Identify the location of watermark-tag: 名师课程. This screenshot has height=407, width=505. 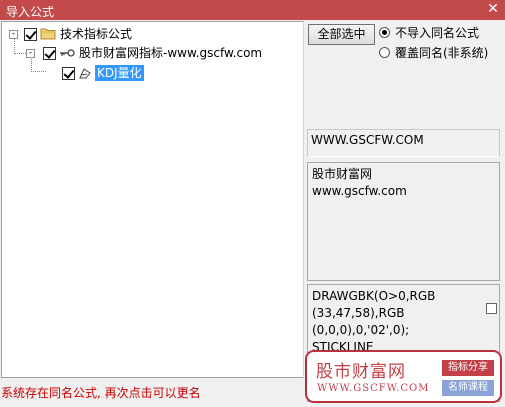
(468, 388).